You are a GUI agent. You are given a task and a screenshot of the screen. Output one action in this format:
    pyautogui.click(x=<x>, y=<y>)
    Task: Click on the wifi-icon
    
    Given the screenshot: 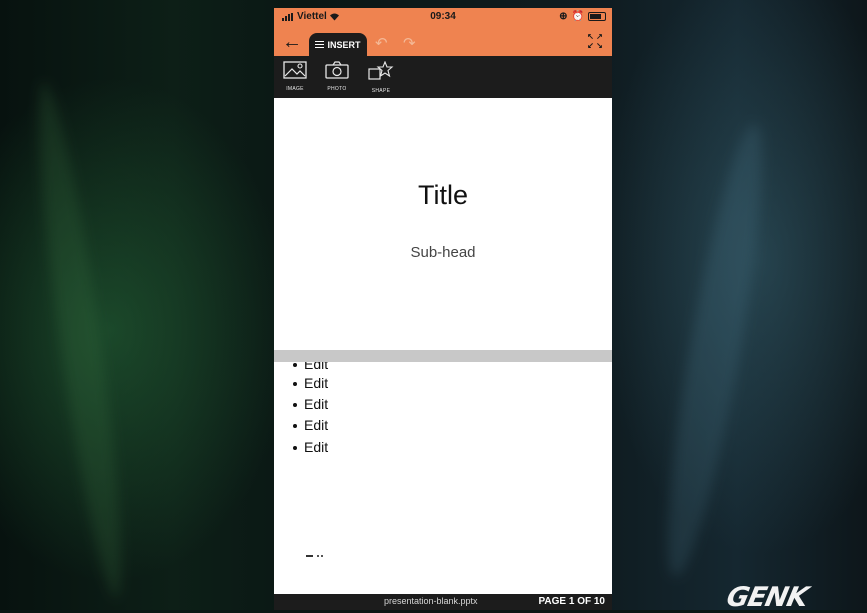 What is the action you would take?
    pyautogui.click(x=334, y=17)
    